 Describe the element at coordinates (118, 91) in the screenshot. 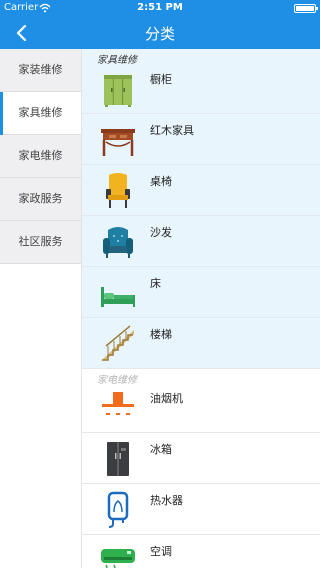

I see `cabinet-icon` at that location.